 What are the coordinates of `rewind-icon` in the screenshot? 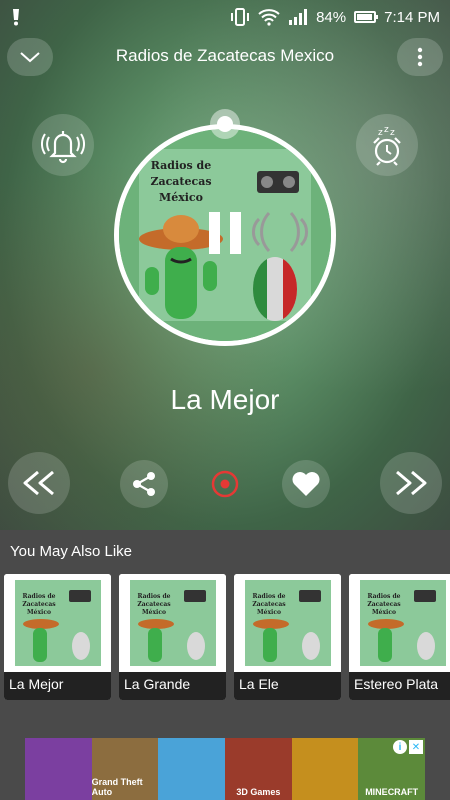 It's located at (38, 483).